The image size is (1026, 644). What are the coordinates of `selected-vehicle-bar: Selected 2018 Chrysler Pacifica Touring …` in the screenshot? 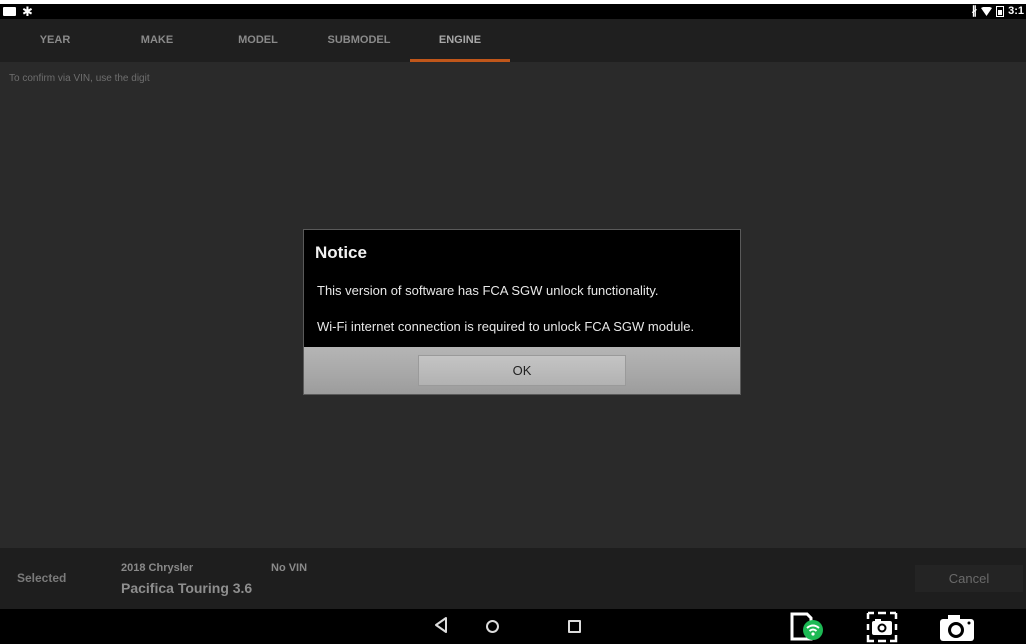 It's located at (513, 578).